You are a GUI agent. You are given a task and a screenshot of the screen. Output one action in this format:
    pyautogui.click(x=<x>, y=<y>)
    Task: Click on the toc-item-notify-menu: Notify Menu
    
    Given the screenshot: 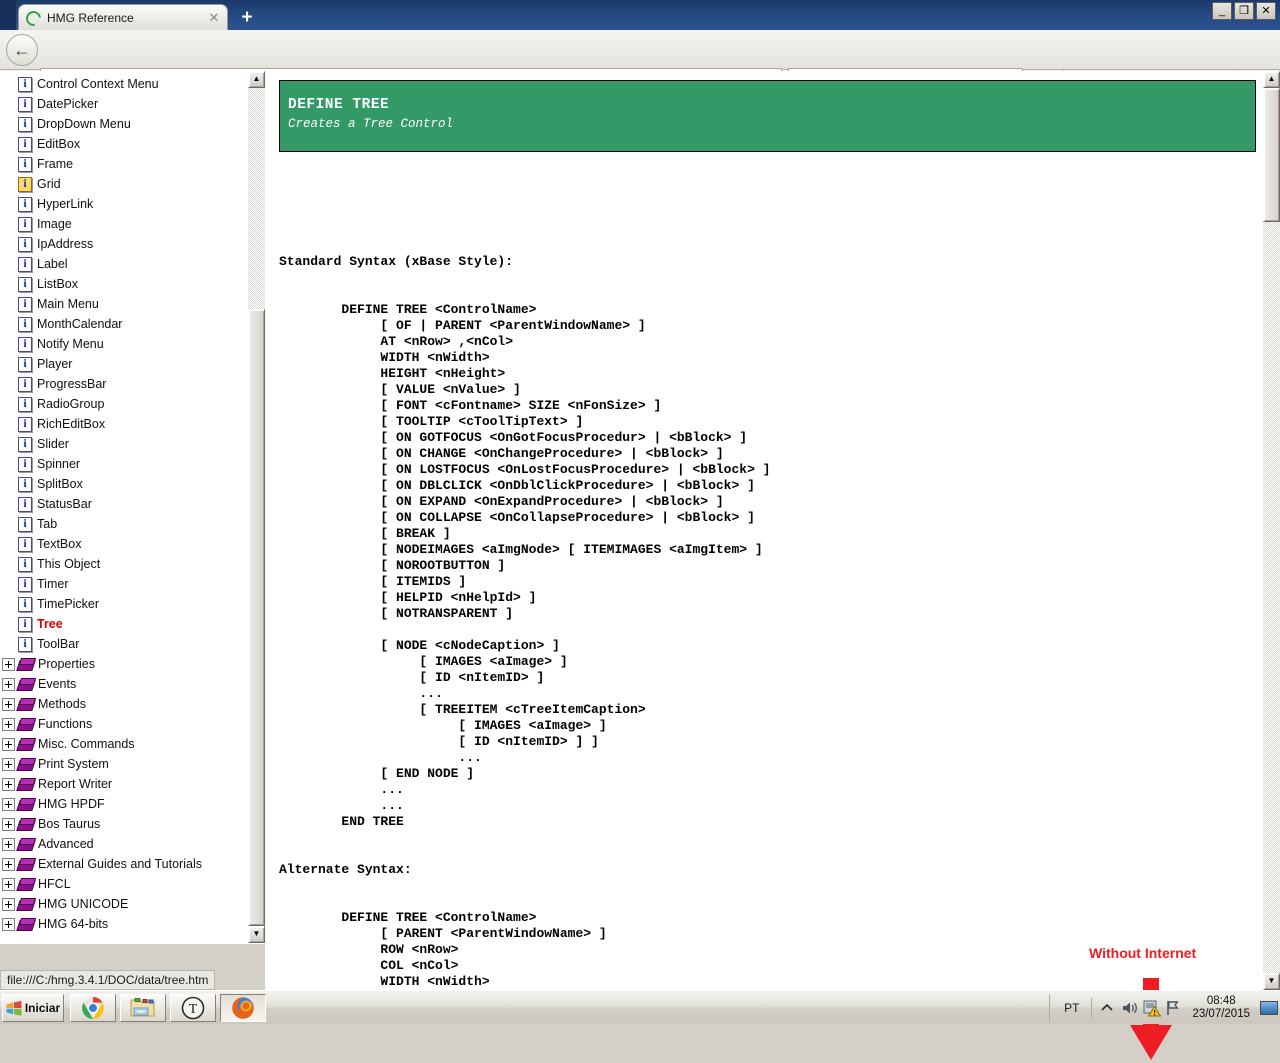 What is the action you would take?
    pyautogui.click(x=124, y=344)
    